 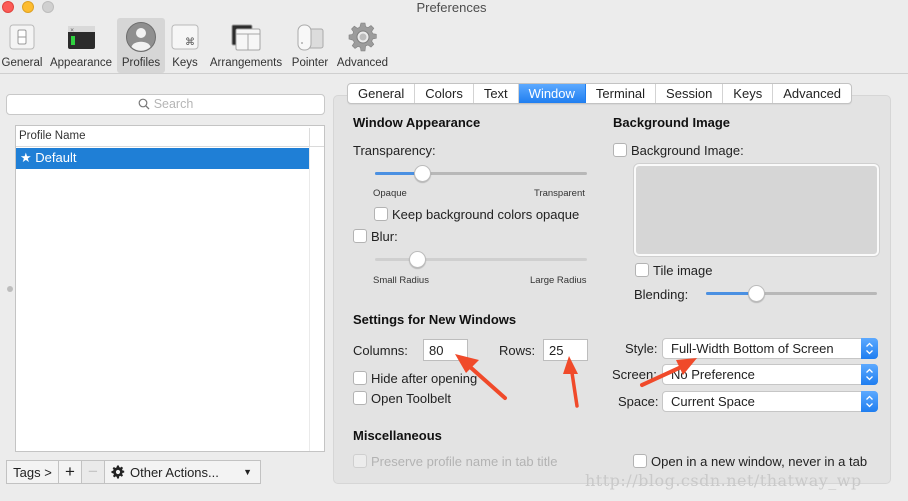 I want to click on column-divider, so click(x=309, y=137).